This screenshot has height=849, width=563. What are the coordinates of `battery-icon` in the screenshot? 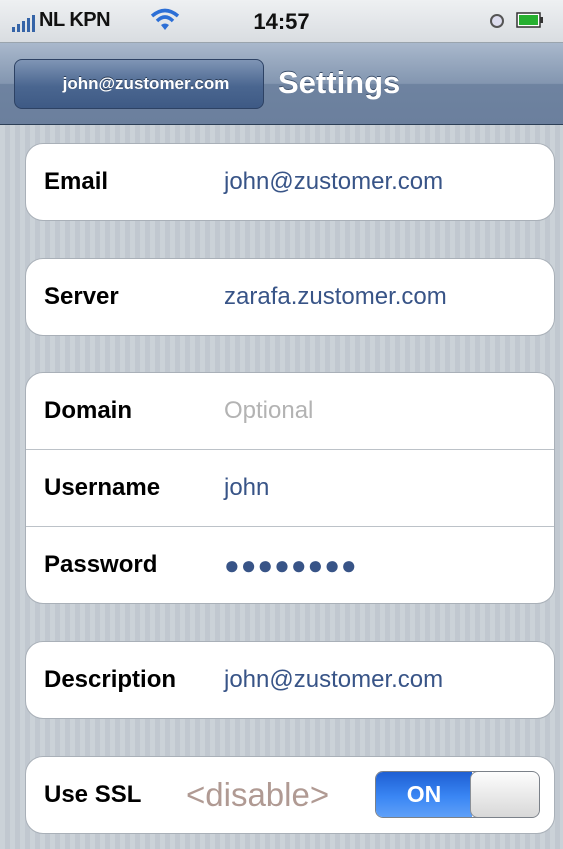 It's located at (529, 20).